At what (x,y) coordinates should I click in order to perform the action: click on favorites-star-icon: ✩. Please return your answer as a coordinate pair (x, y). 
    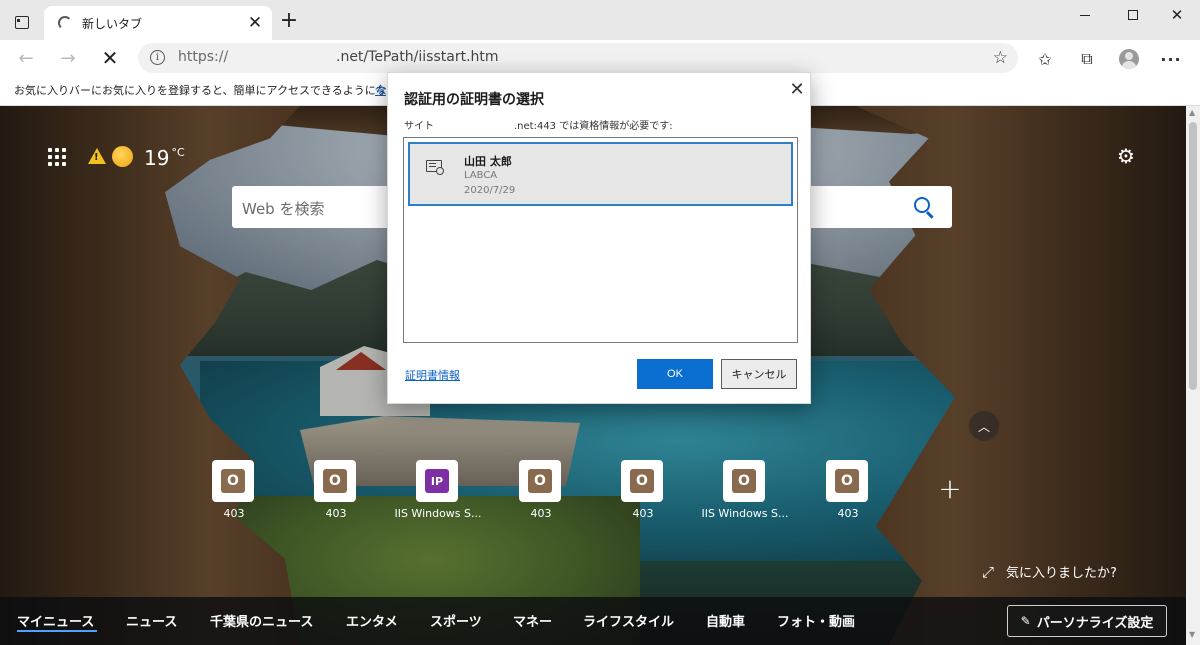
    Looking at the image, I should click on (1045, 59).